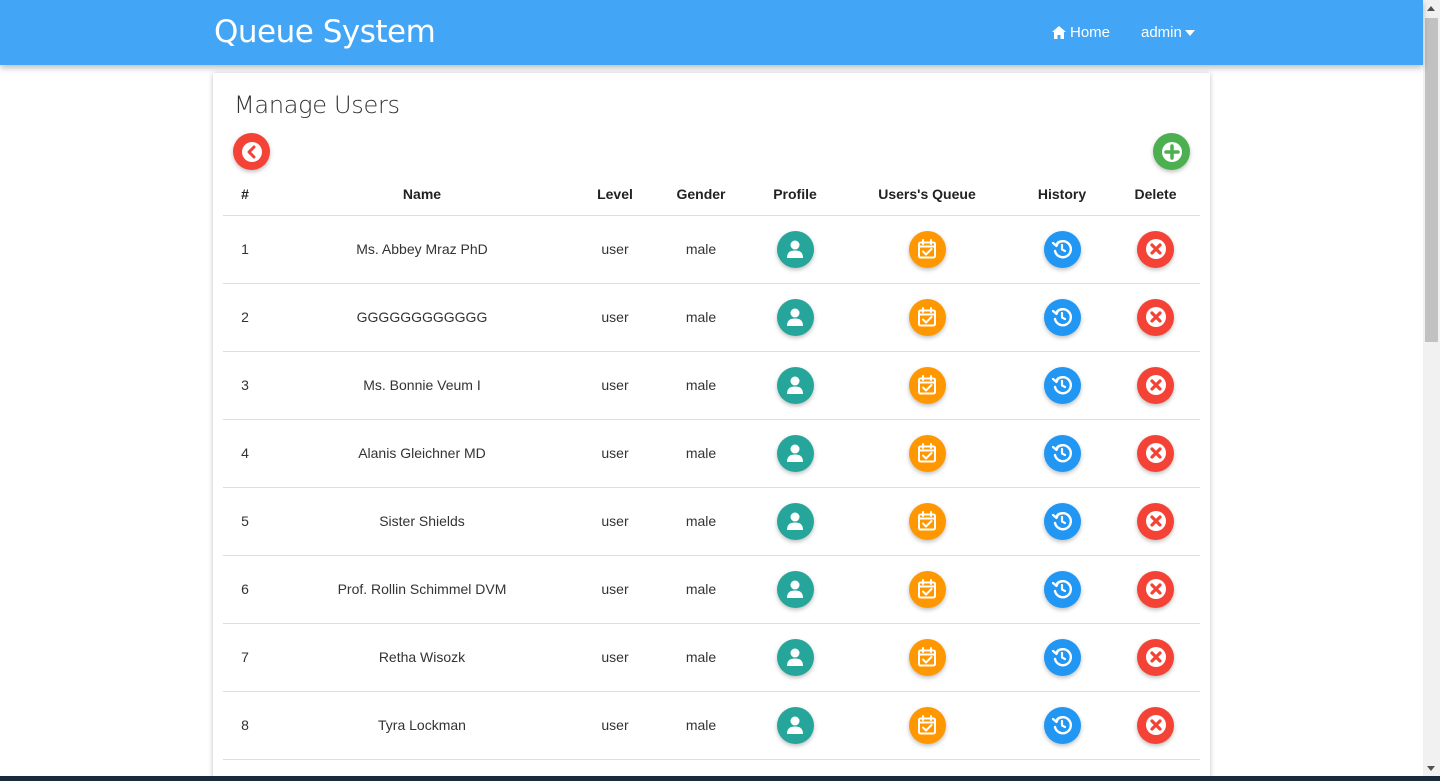 This screenshot has height=781, width=1440. I want to click on header-history: History, so click(1062, 194).